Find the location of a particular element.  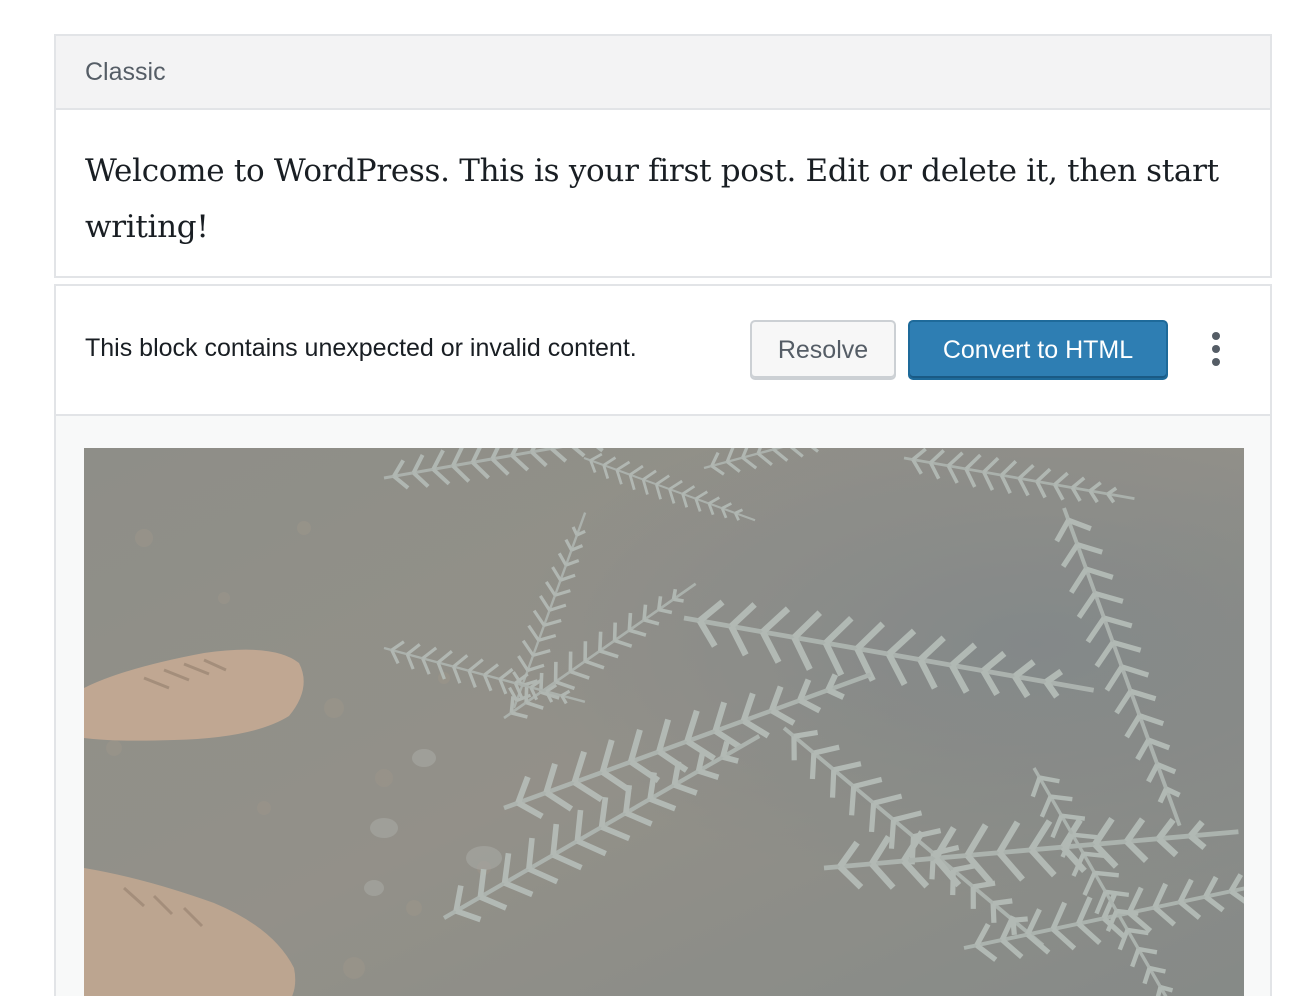

classic-block-label: Classic is located at coordinates (125, 71).